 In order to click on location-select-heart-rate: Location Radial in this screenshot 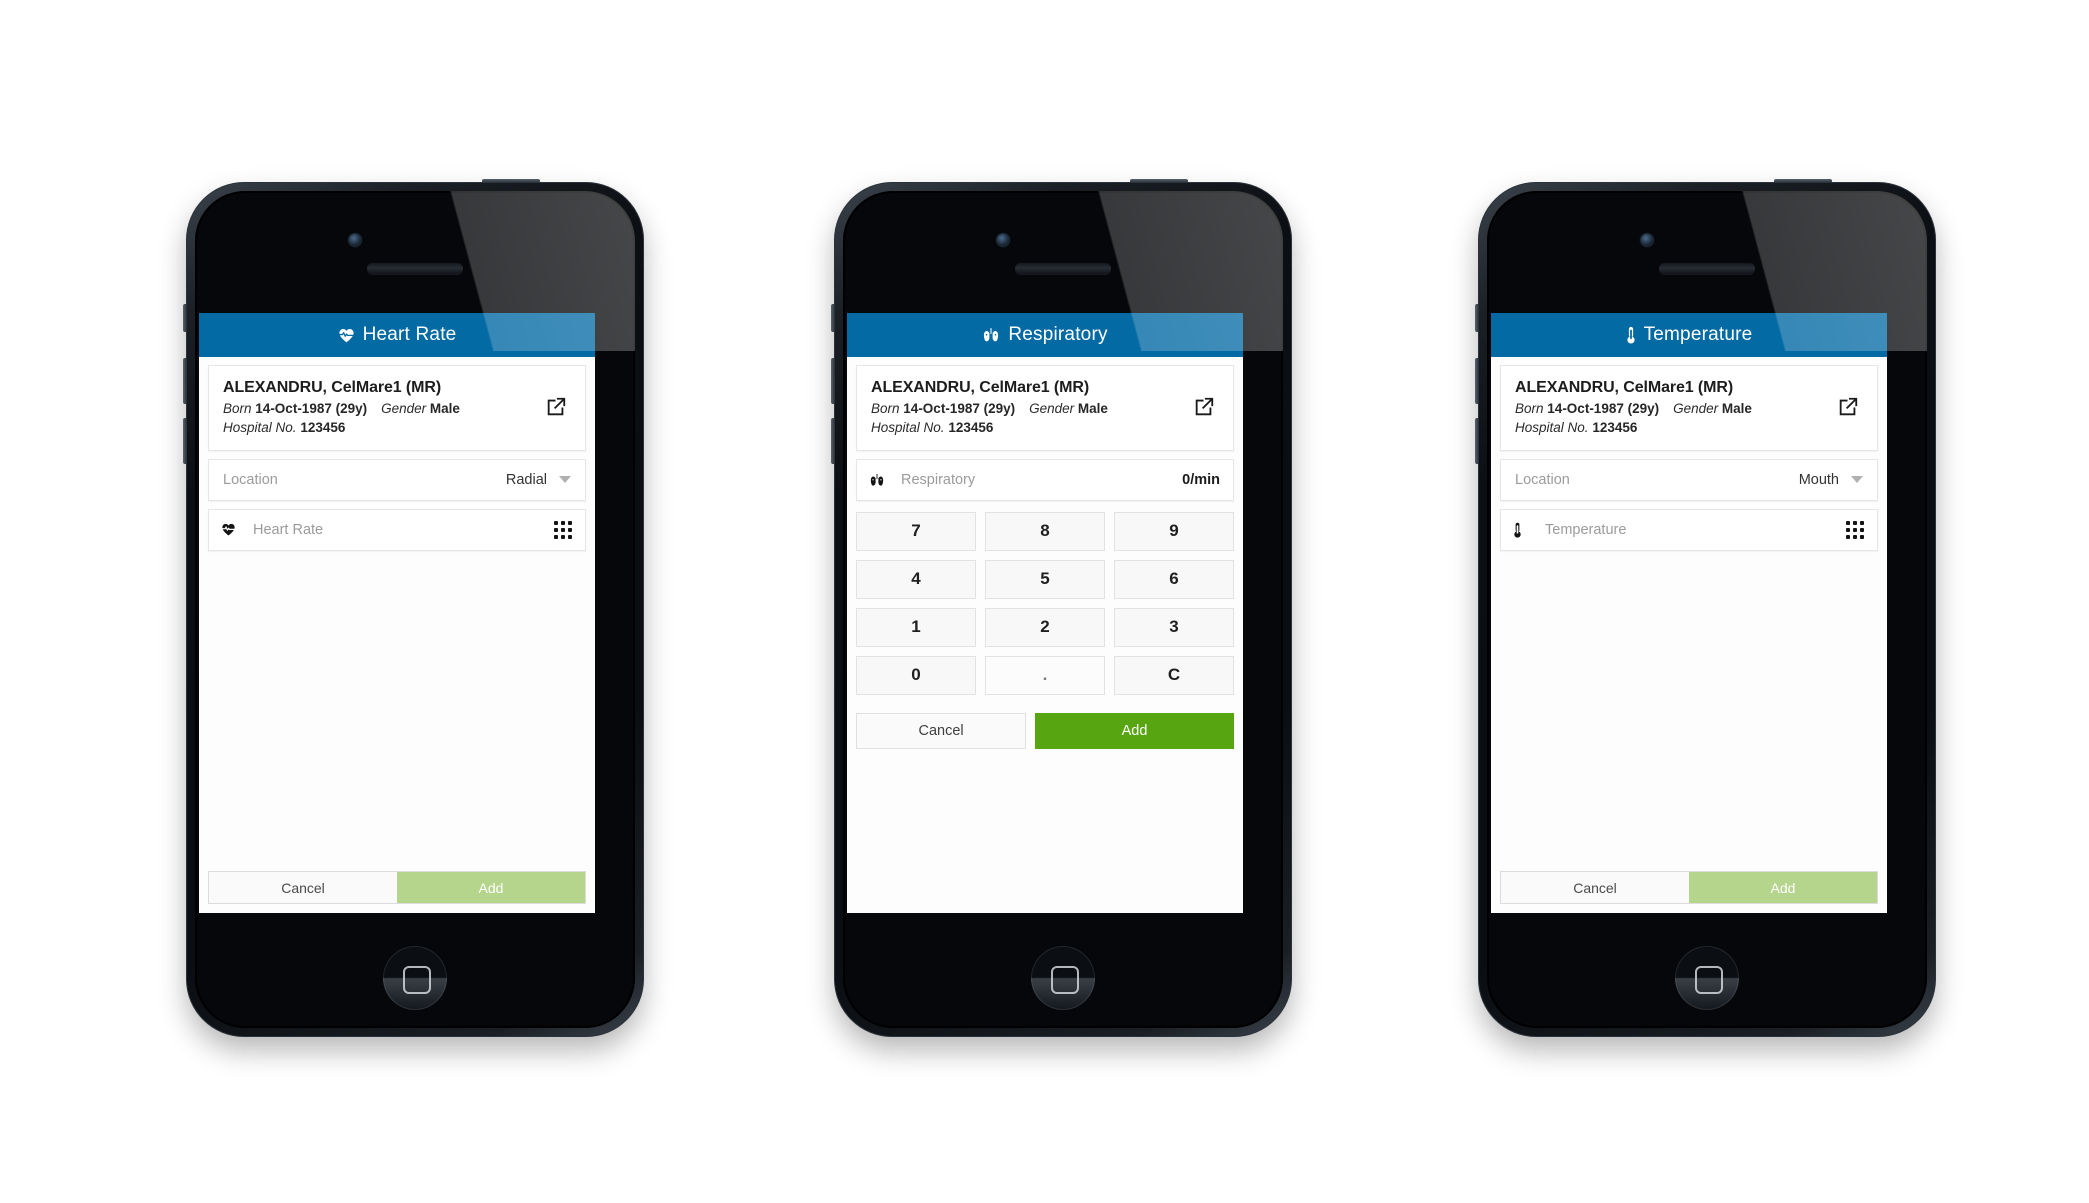, I will do `click(397, 479)`.